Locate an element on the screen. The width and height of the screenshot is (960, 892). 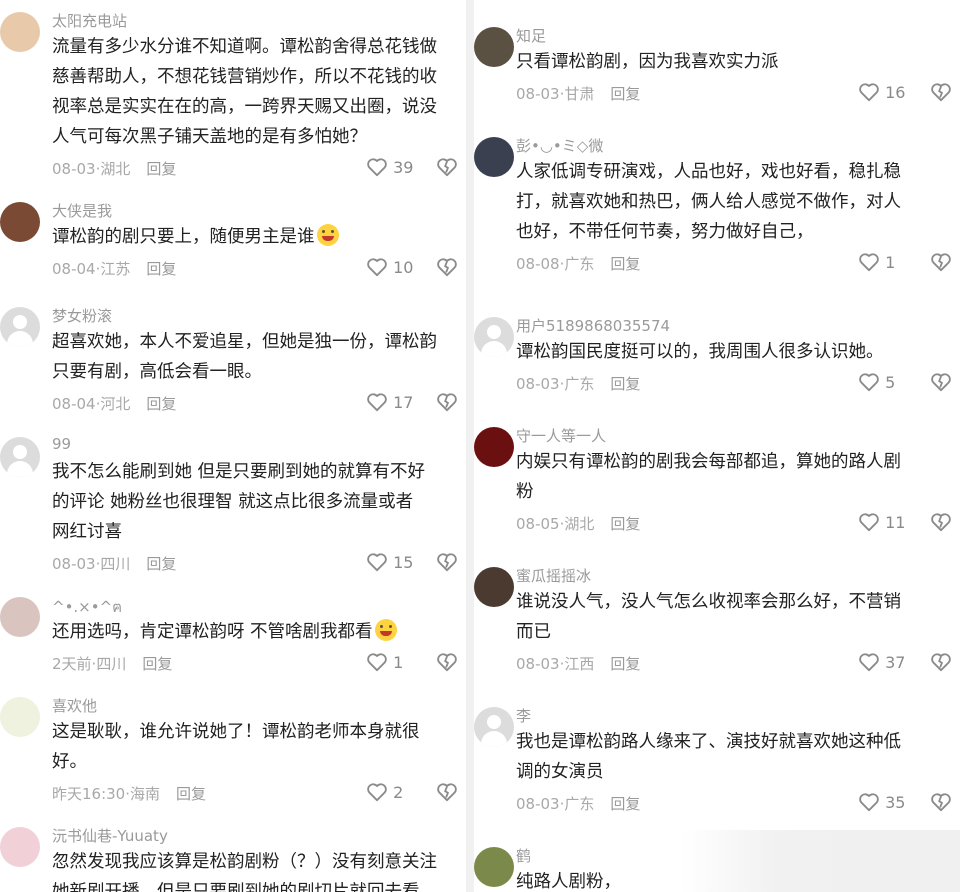
comment-meta: 08-03 · 甘肃 回复 is located at coordinates (578, 94).